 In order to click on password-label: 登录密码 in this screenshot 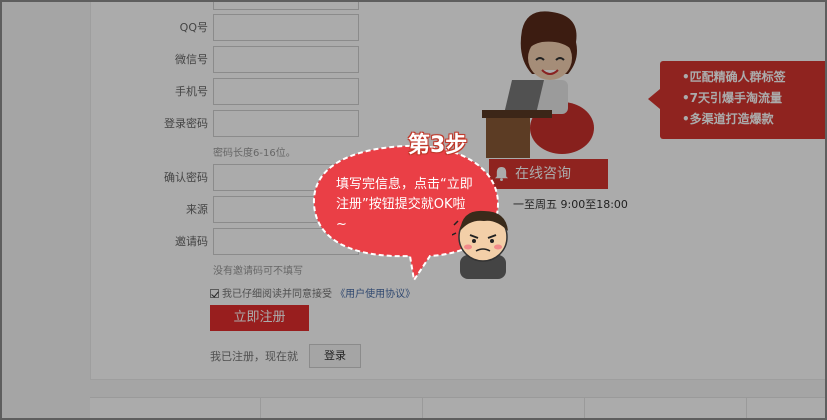, I will do `click(186, 123)`.